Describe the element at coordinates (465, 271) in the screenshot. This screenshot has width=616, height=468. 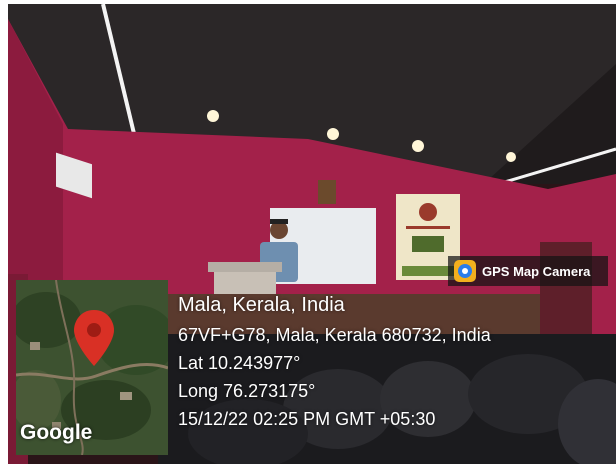
I see `gps-map-camera-icon` at that location.